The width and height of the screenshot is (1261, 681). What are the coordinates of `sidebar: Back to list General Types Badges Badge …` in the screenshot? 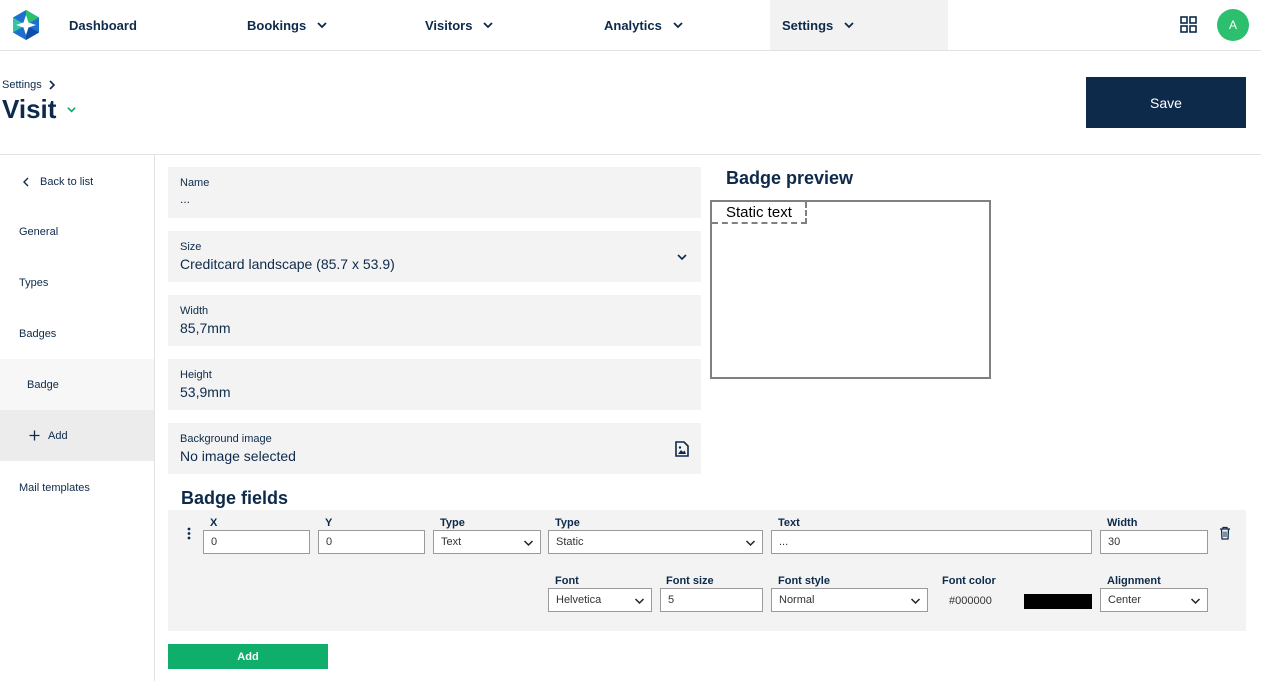 It's located at (77, 418).